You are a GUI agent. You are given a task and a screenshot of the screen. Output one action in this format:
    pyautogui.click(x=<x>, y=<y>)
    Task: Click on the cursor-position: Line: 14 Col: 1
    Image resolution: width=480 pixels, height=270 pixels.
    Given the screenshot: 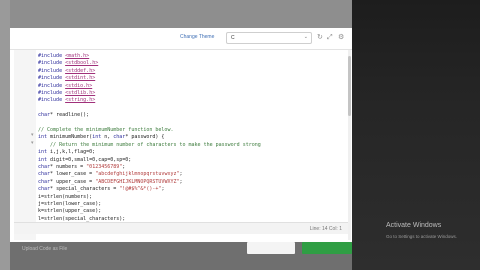 What is the action you would take?
    pyautogui.click(x=325, y=229)
    